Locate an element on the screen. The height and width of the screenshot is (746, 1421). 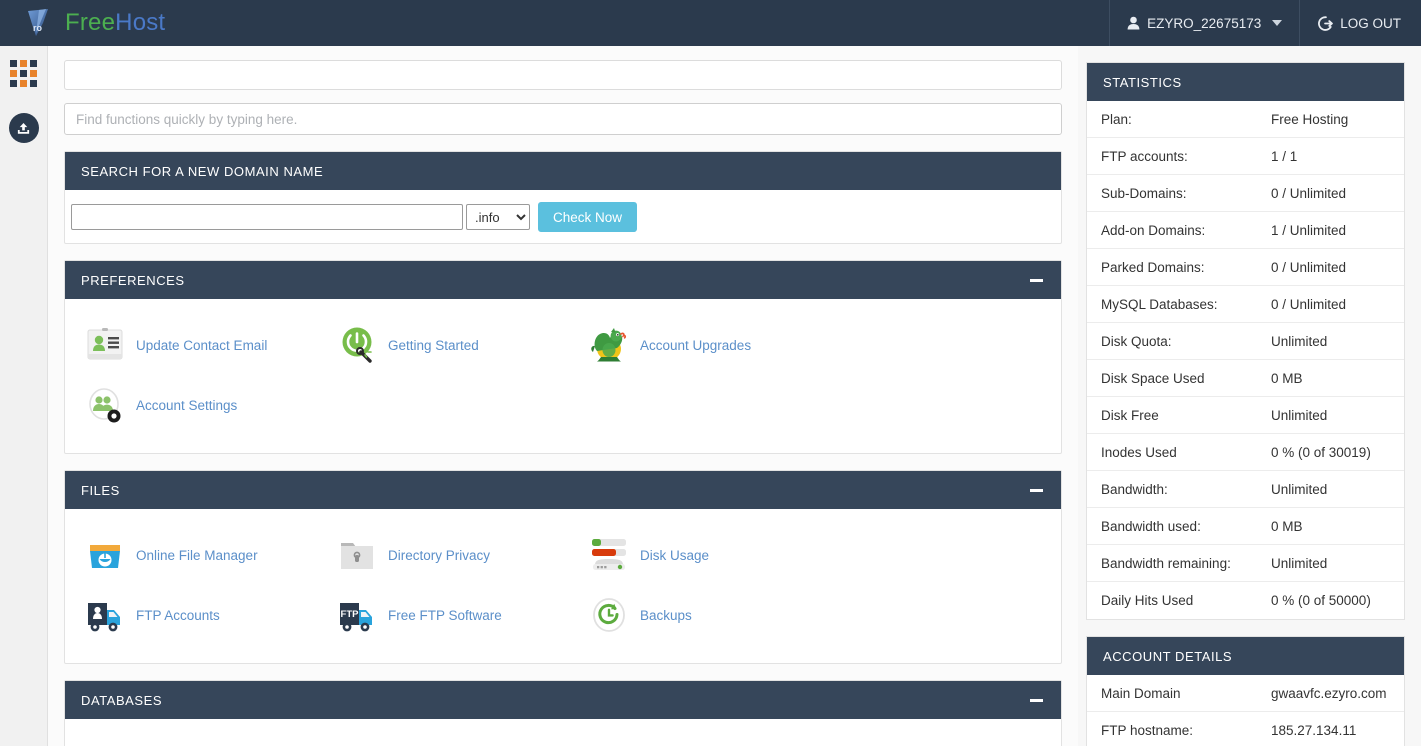
tile-directory-privacy: Directory Privacy is located at coordinates (443, 555).